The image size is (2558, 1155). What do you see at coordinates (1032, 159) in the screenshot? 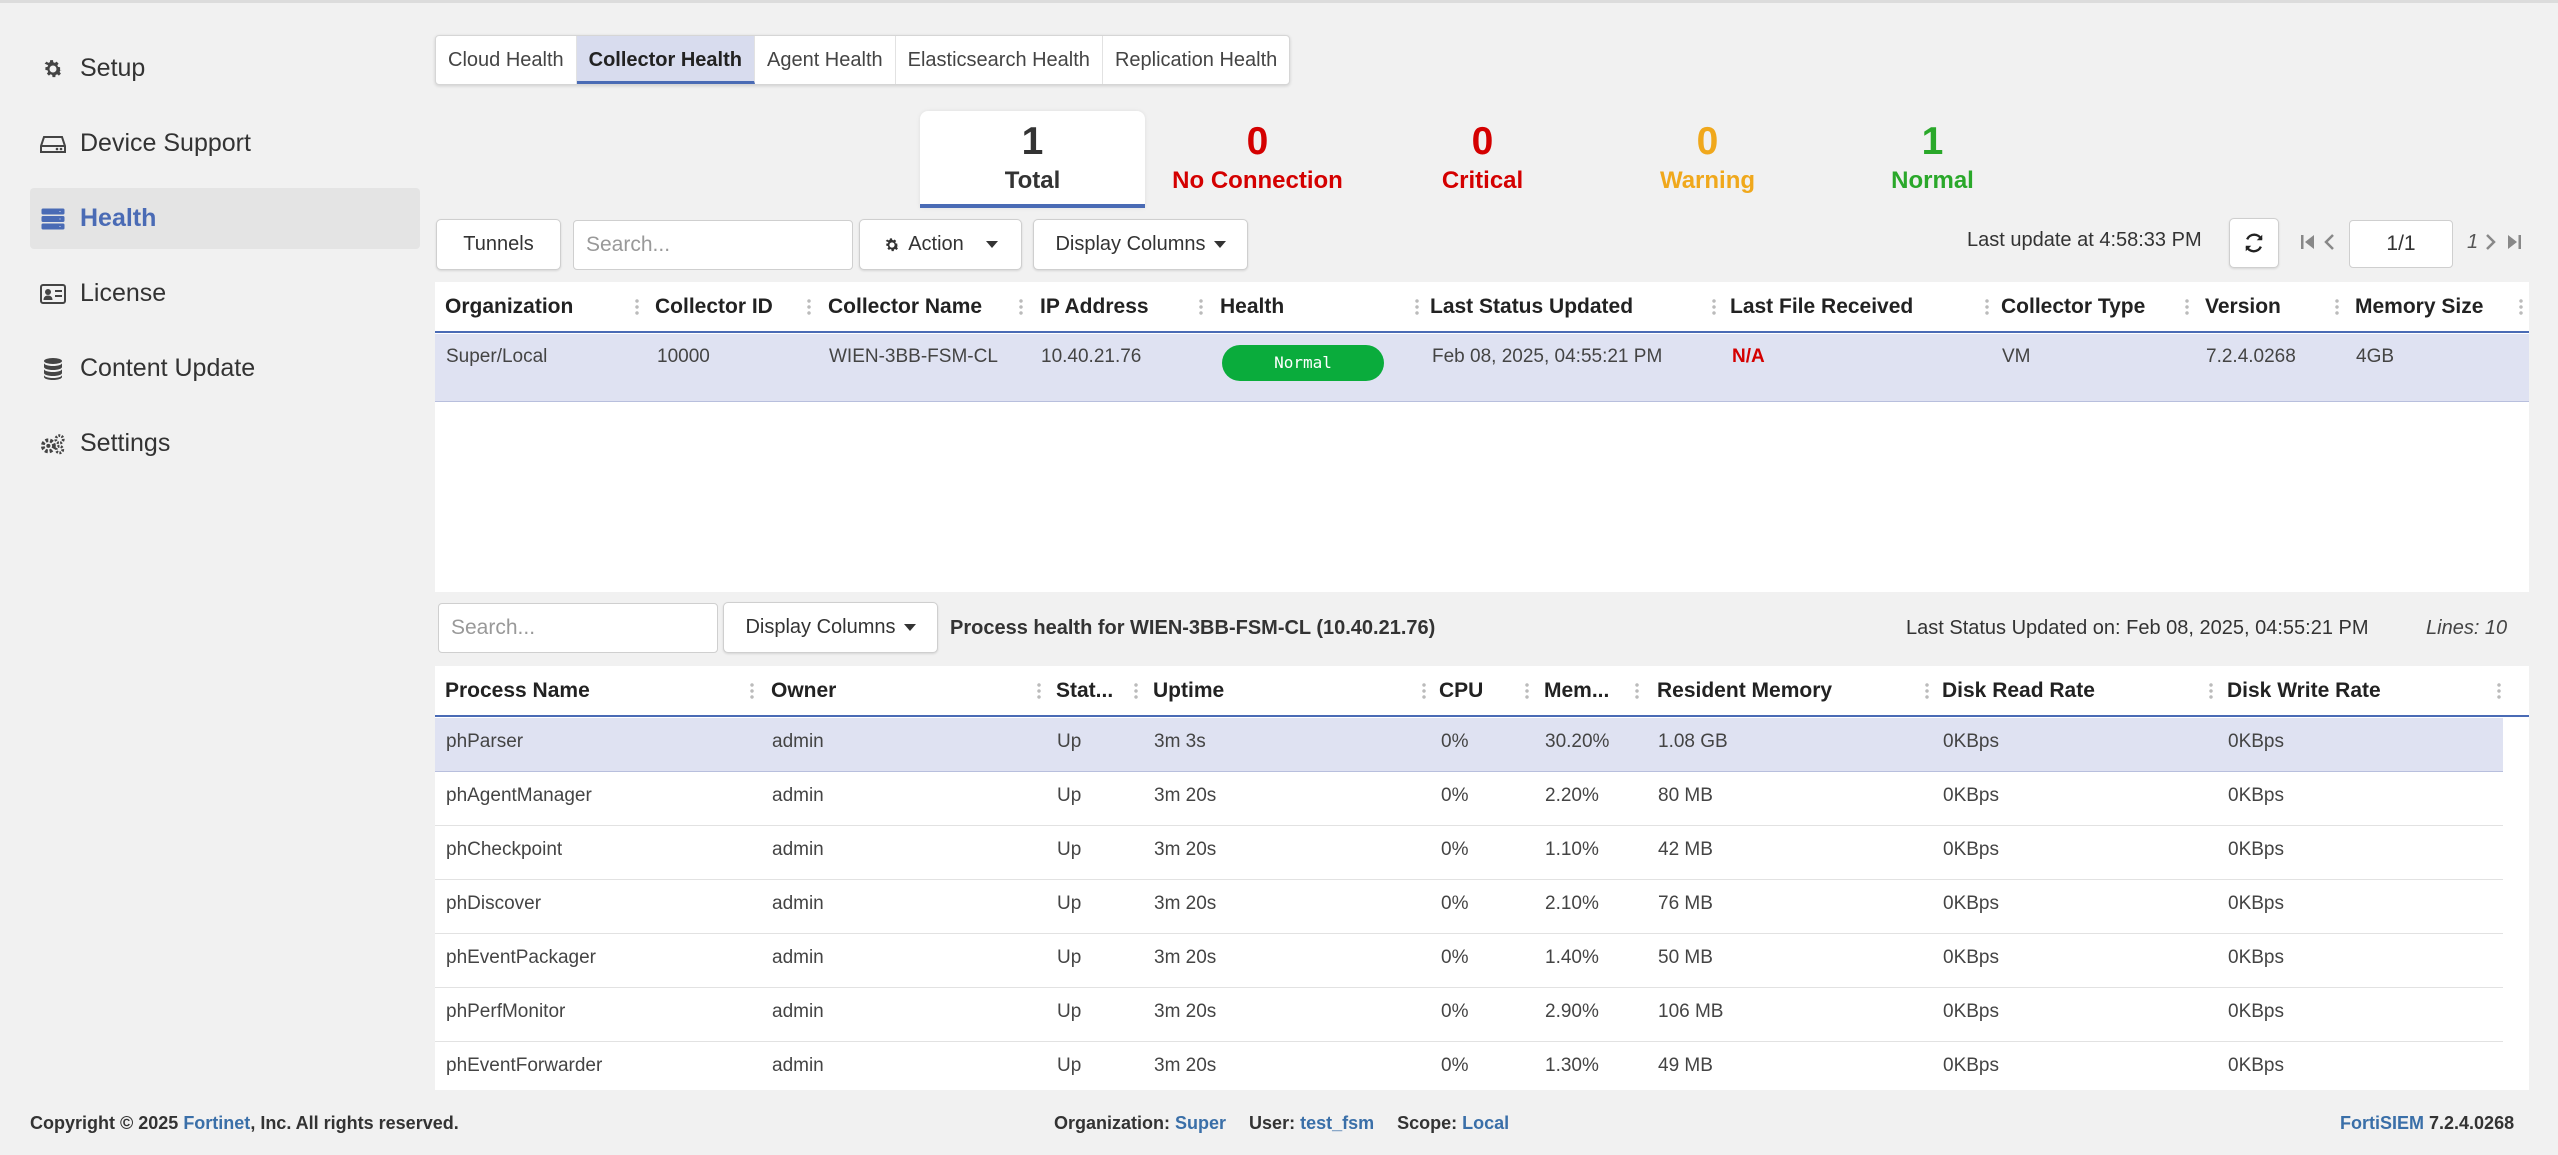
I see `summary-total: 1 Total` at bounding box center [1032, 159].